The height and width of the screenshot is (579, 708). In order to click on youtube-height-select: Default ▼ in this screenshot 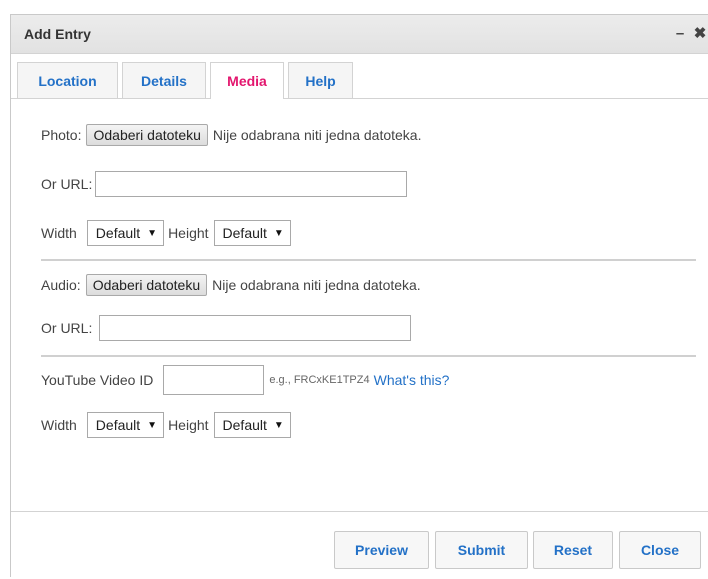, I will do `click(252, 425)`.